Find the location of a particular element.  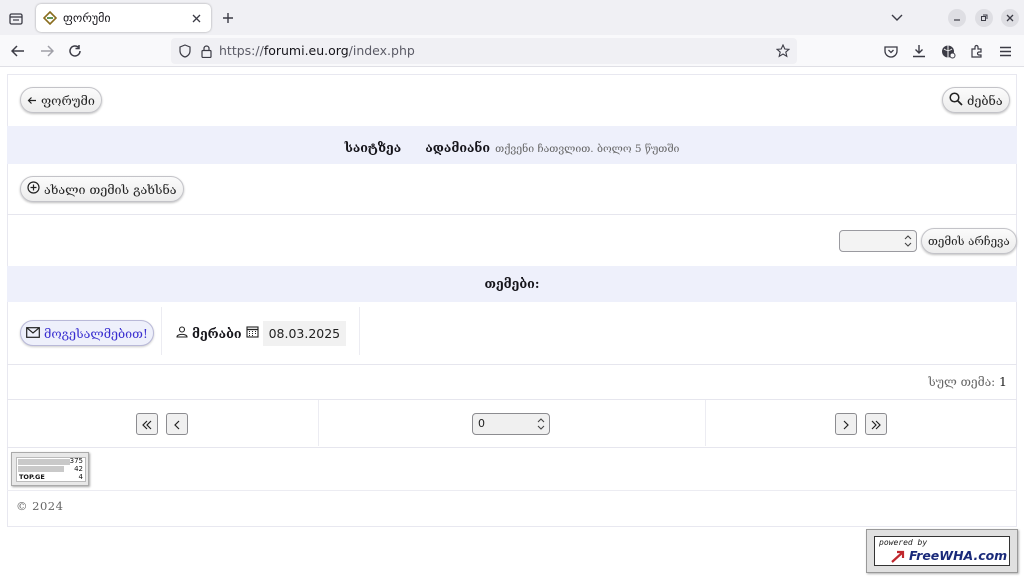

reload-icon is located at coordinates (75, 51).